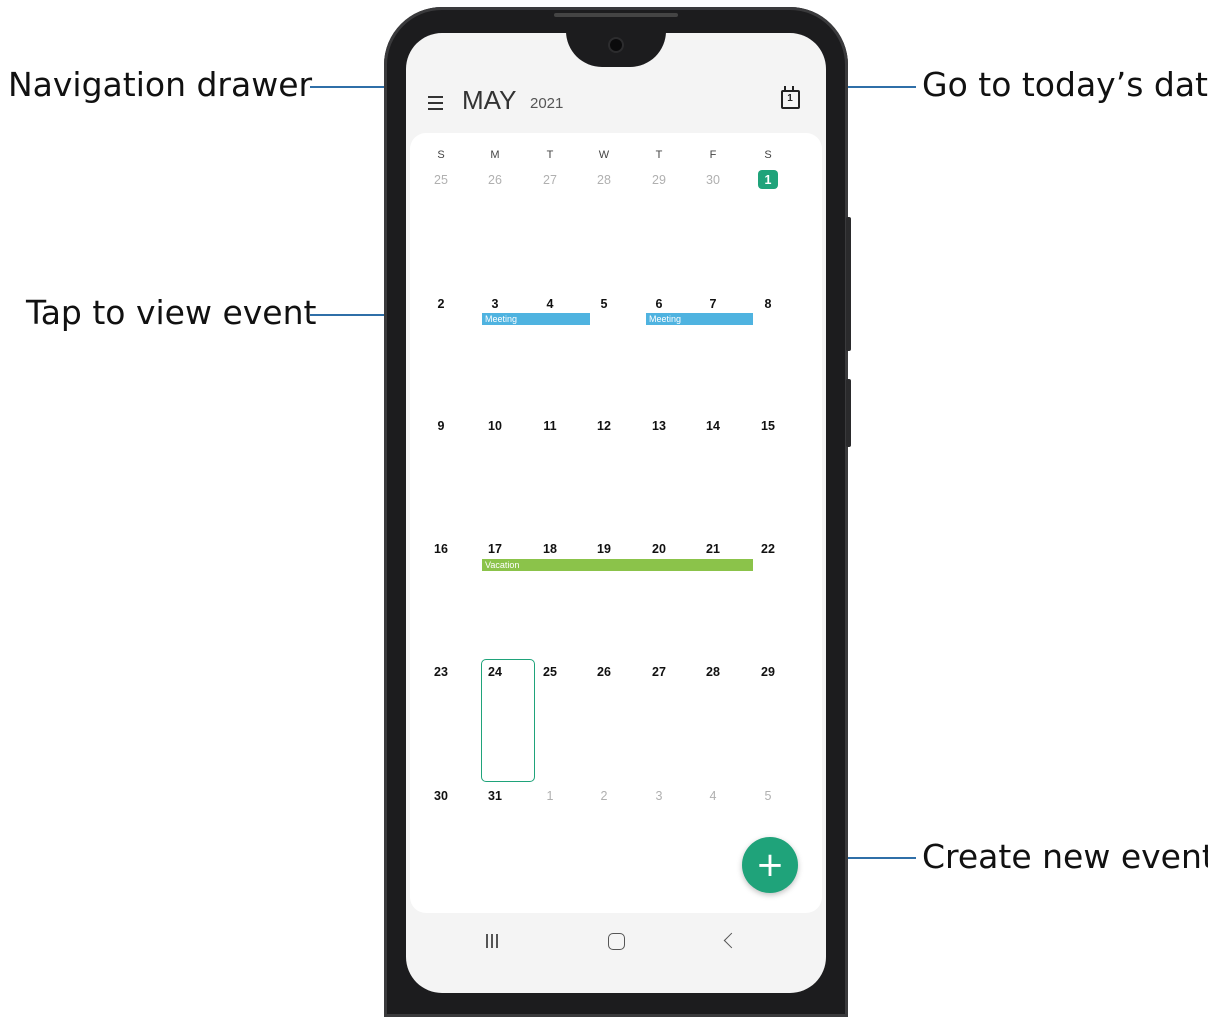 Image resolution: width=1208 pixels, height=1017 pixels. What do you see at coordinates (550, 796) in the screenshot?
I see `day-cell: 1` at bounding box center [550, 796].